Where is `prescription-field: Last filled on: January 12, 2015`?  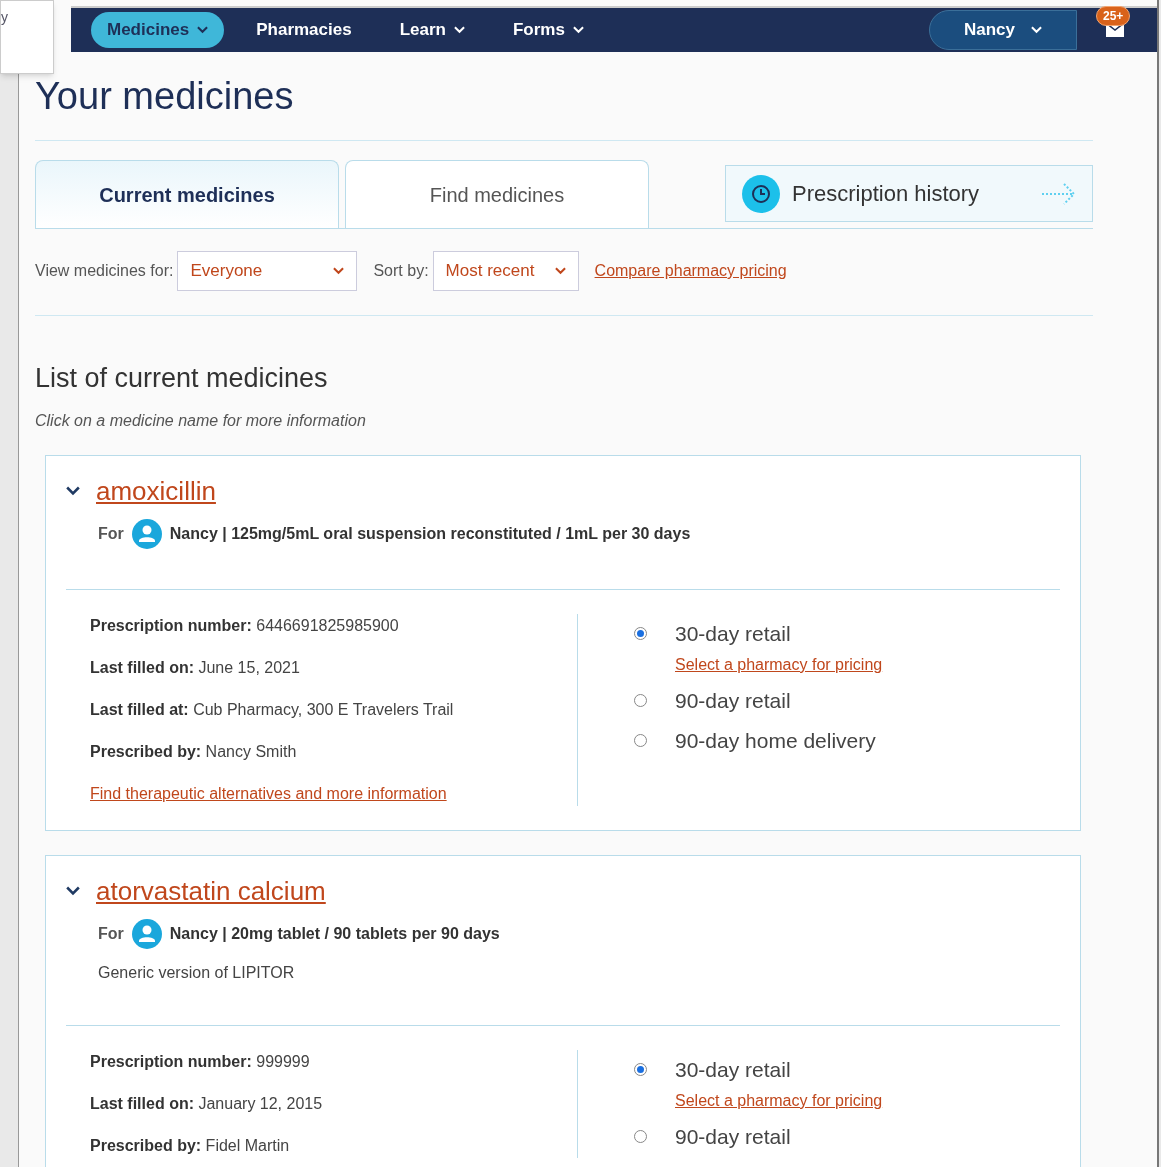 prescription-field: Last filled on: January 12, 2015 is located at coordinates (333, 1103).